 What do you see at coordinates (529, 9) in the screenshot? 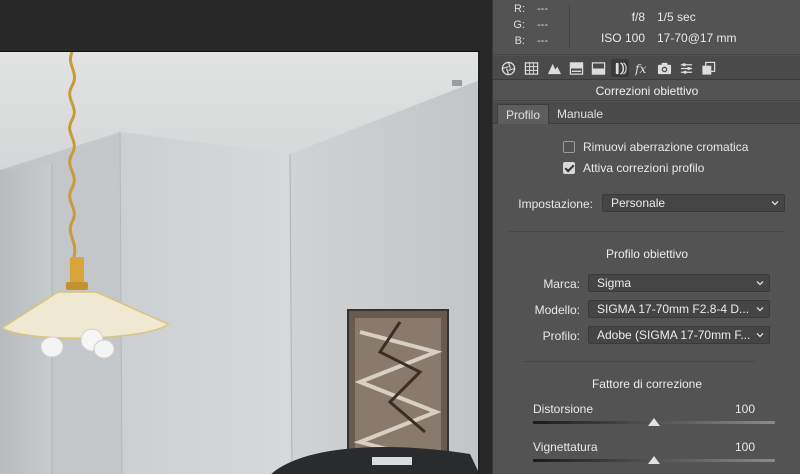
I see `rgb-readout-r: R: ---` at bounding box center [529, 9].